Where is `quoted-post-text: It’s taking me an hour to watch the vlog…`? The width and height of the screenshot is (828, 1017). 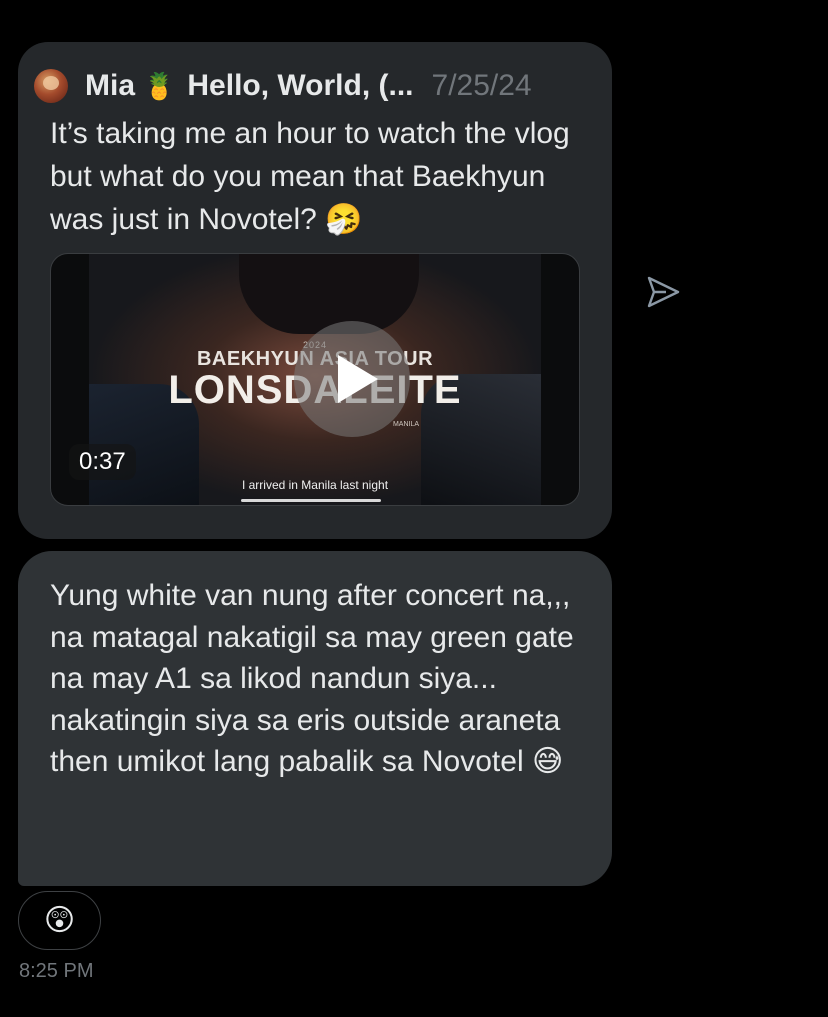 quoted-post-text: It’s taking me an hour to watch the vlog… is located at coordinates (310, 176).